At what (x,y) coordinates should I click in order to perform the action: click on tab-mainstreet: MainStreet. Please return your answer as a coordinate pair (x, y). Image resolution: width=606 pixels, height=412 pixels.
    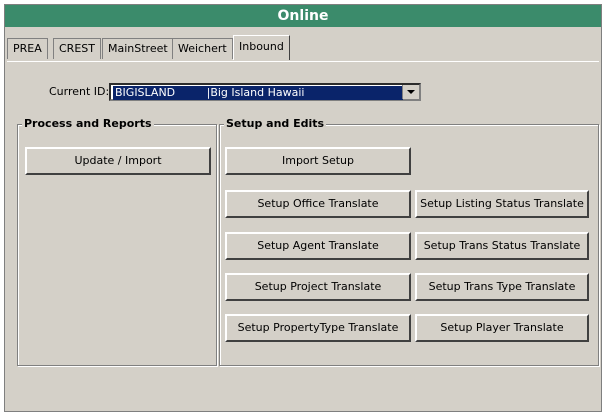
    Looking at the image, I should click on (138, 48).